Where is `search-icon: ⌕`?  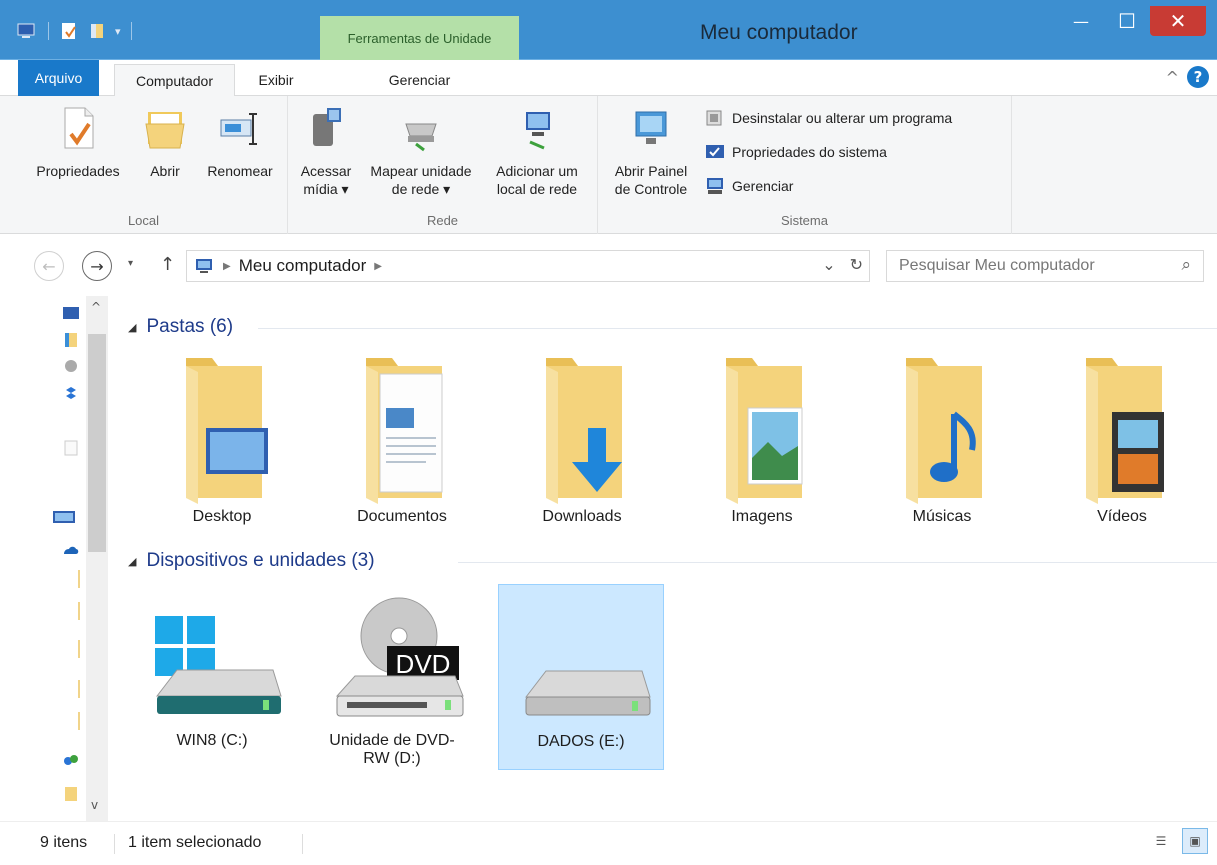 search-icon: ⌕ is located at coordinates (1186, 265).